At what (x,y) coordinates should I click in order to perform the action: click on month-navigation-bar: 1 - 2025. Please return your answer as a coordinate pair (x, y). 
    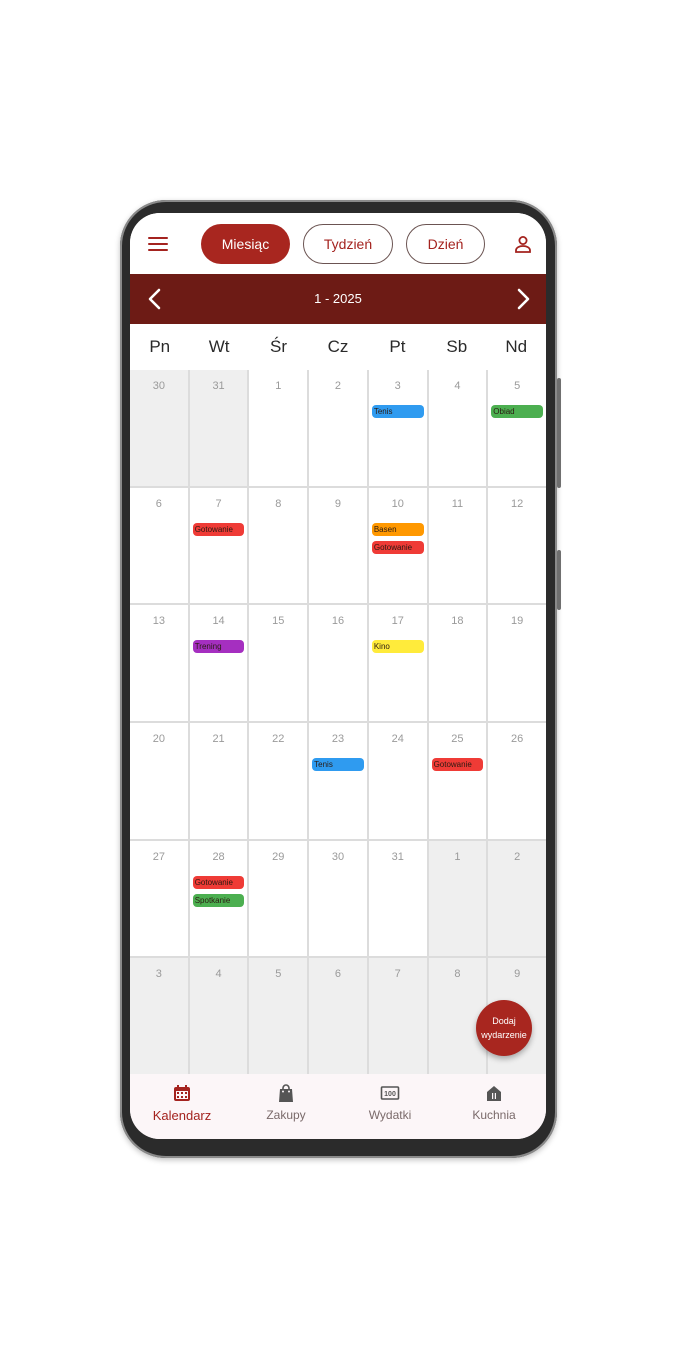
    Looking at the image, I should click on (338, 299).